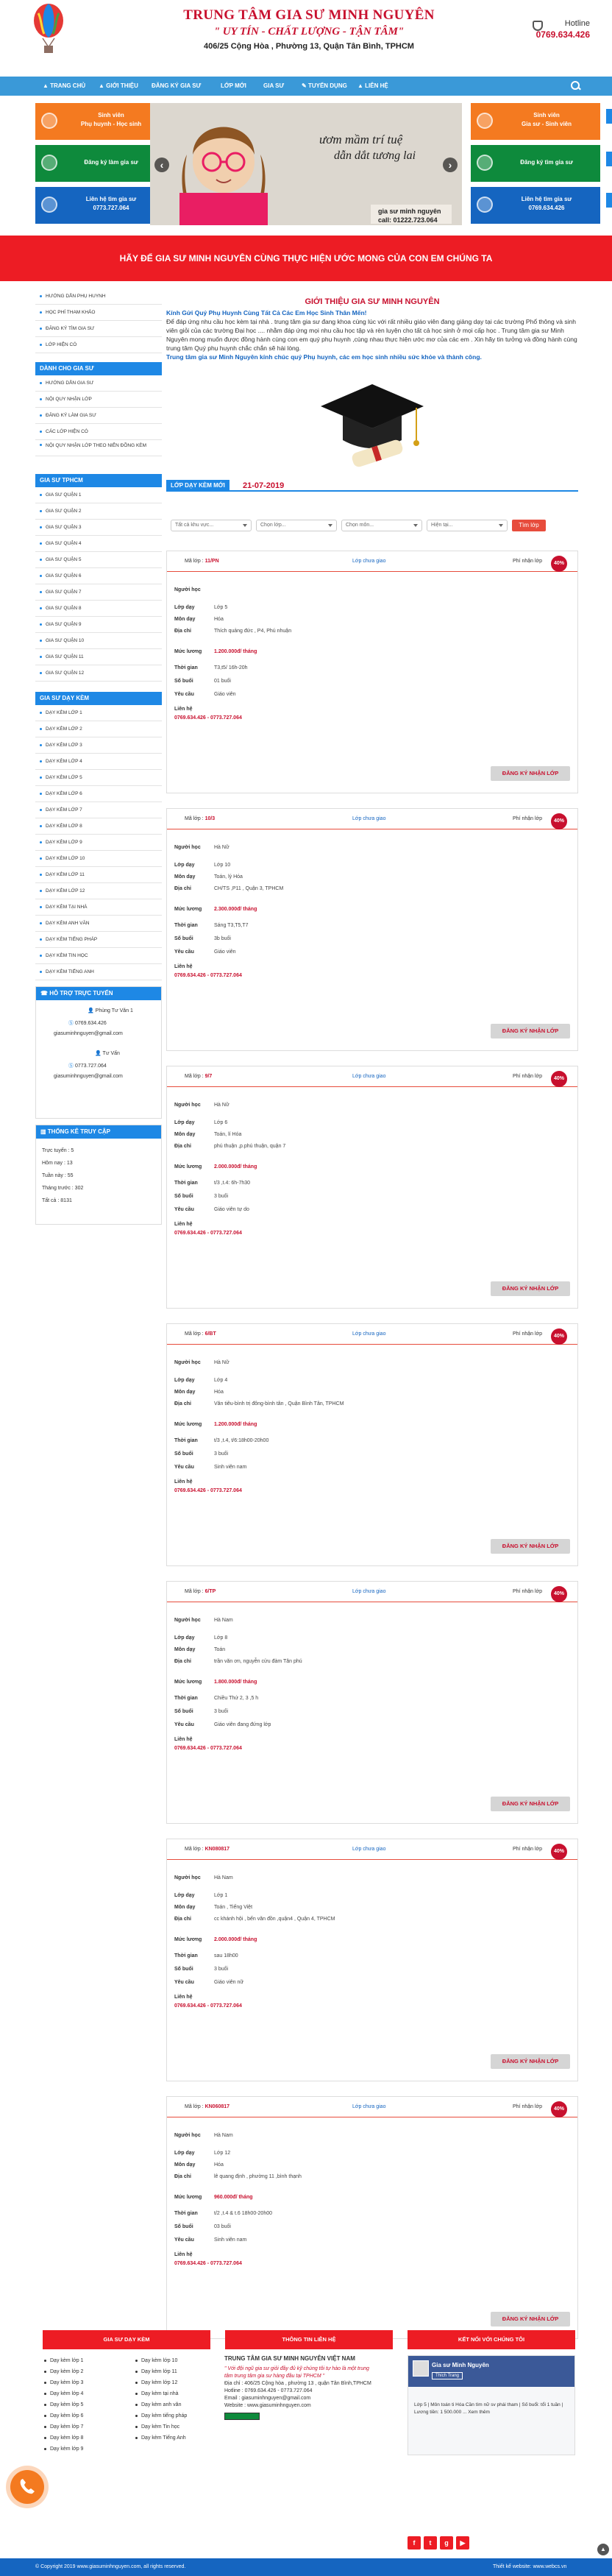 The image size is (612, 2576). I want to click on slider-next-arrow-icon: ›, so click(451, 165).